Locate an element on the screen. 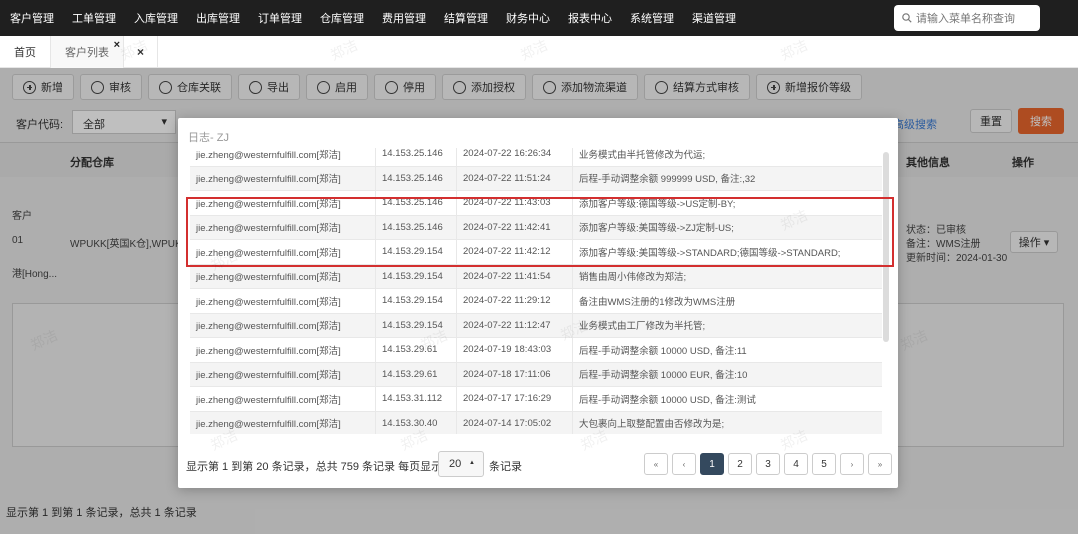 The width and height of the screenshot is (1078, 534). page-size-select: 20 is located at coordinates (461, 464).